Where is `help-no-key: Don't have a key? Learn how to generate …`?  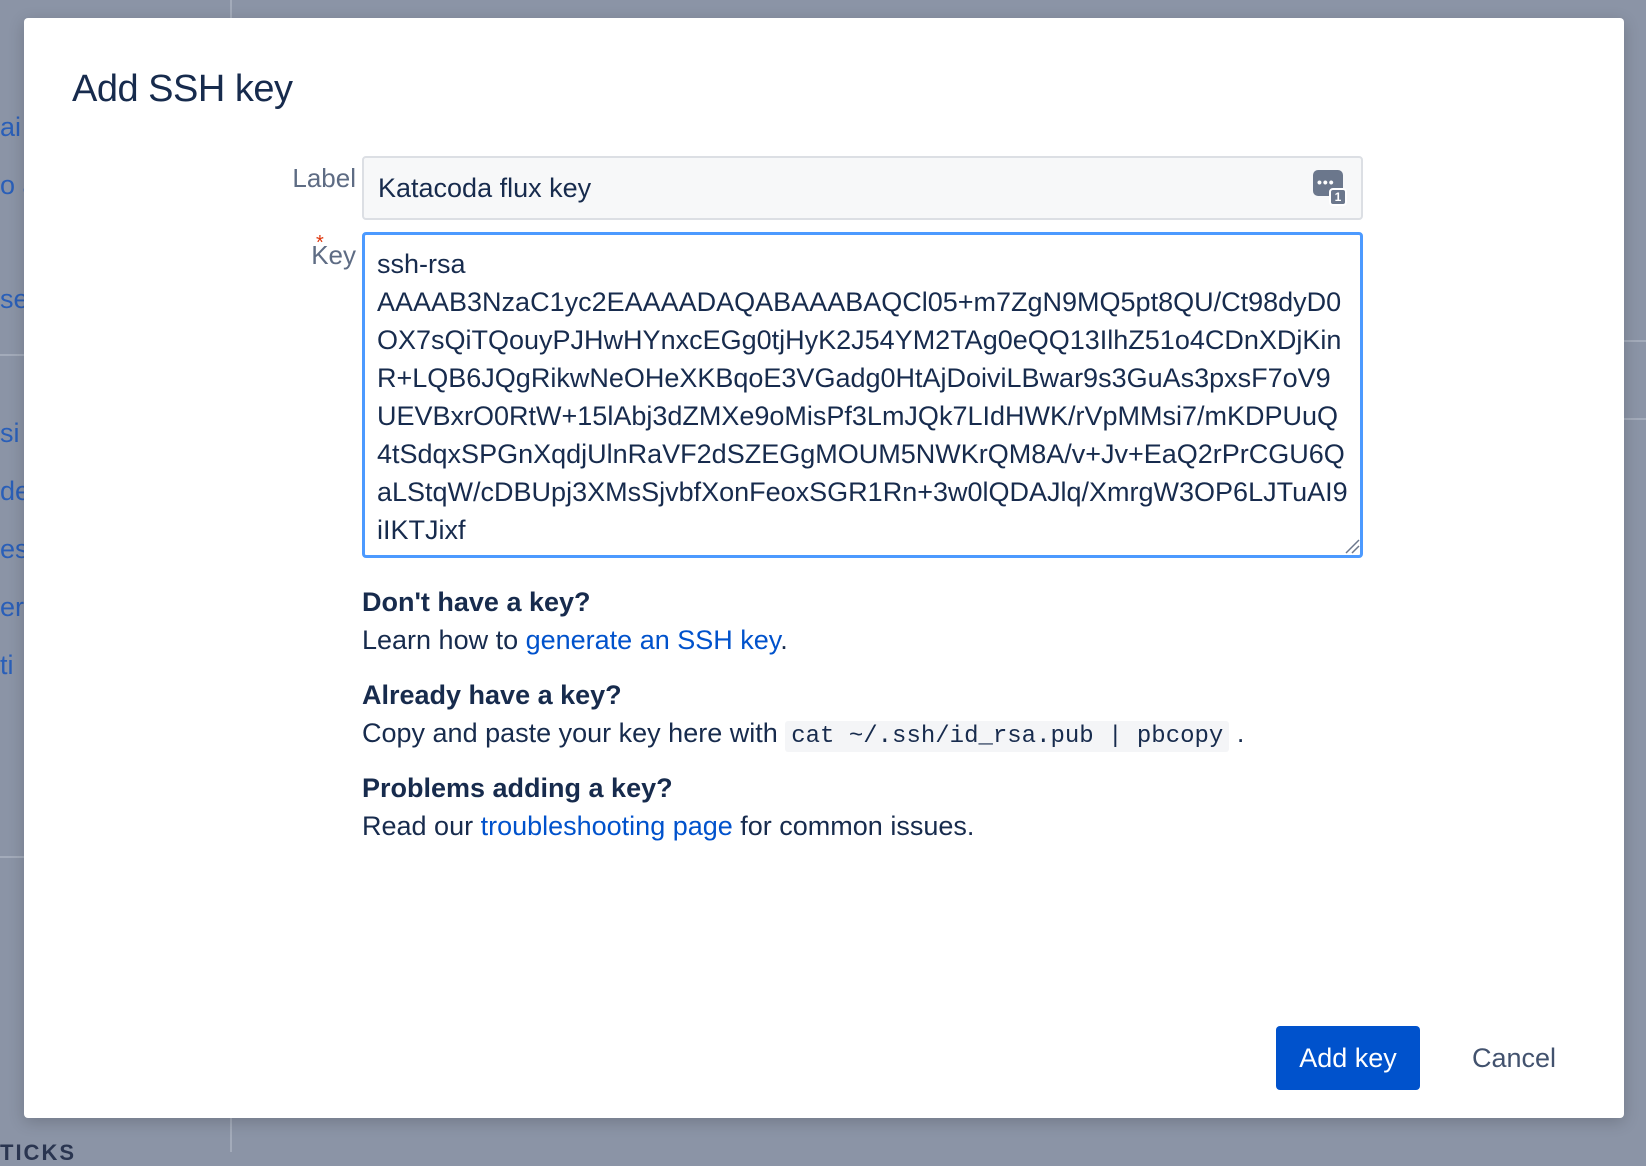
help-no-key: Don't have a key? Learn how to generate … is located at coordinates (575, 622).